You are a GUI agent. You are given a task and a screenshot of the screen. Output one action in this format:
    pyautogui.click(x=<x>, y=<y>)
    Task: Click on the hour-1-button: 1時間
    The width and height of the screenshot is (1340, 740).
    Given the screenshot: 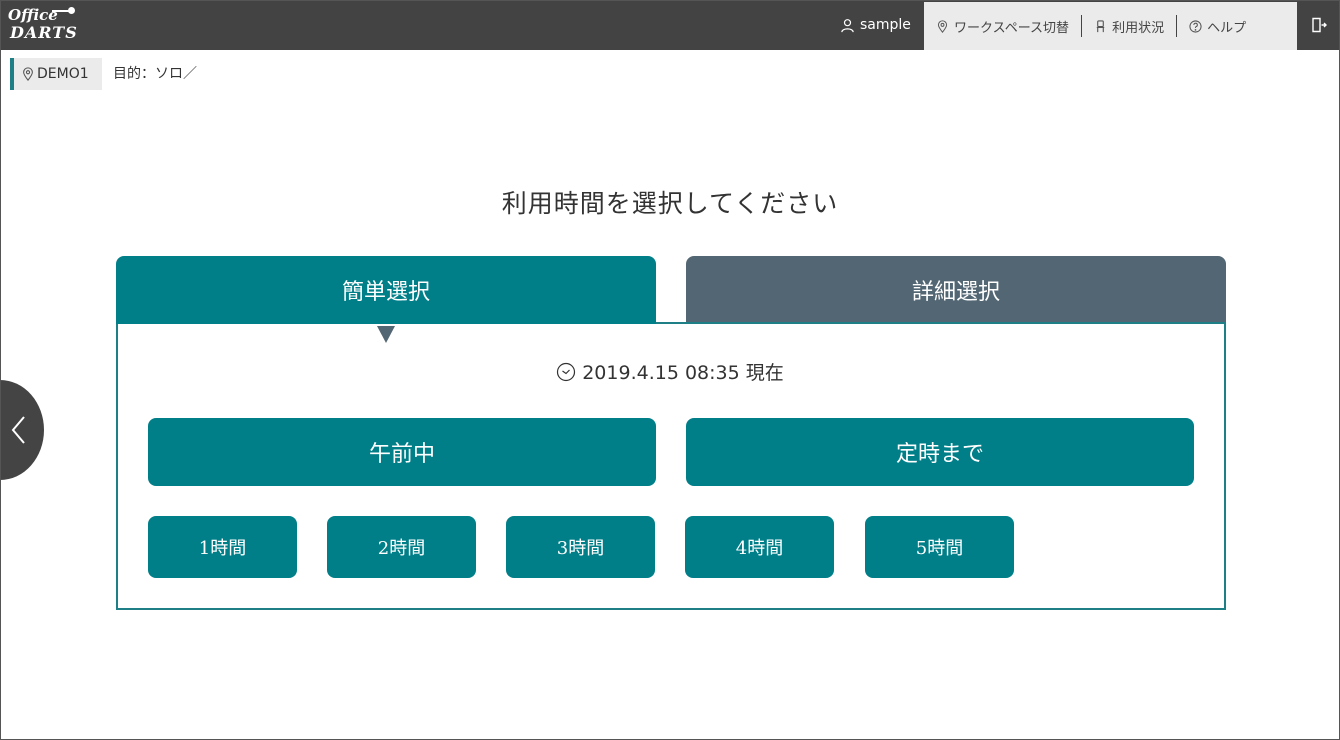 What is the action you would take?
    pyautogui.click(x=222, y=547)
    